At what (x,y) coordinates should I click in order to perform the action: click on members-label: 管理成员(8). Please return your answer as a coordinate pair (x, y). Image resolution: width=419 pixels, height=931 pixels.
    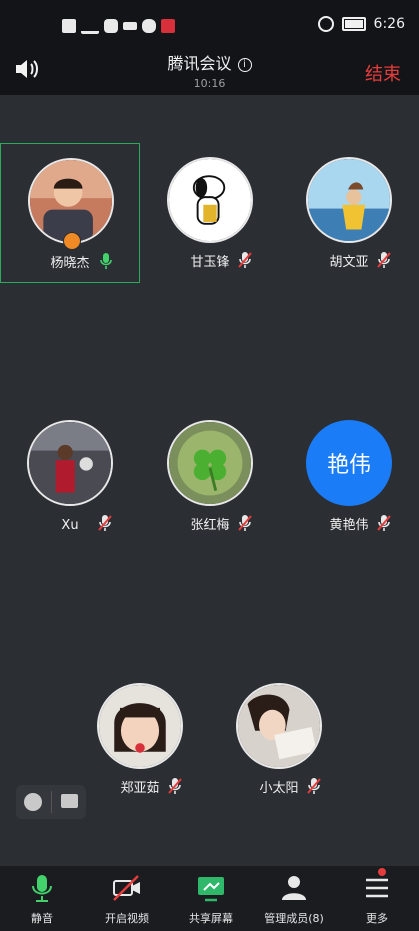
    Looking at the image, I should click on (294, 918).